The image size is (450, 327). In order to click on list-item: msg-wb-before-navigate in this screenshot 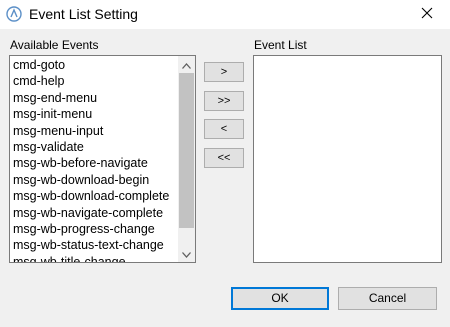, I will do `click(94, 163)`.